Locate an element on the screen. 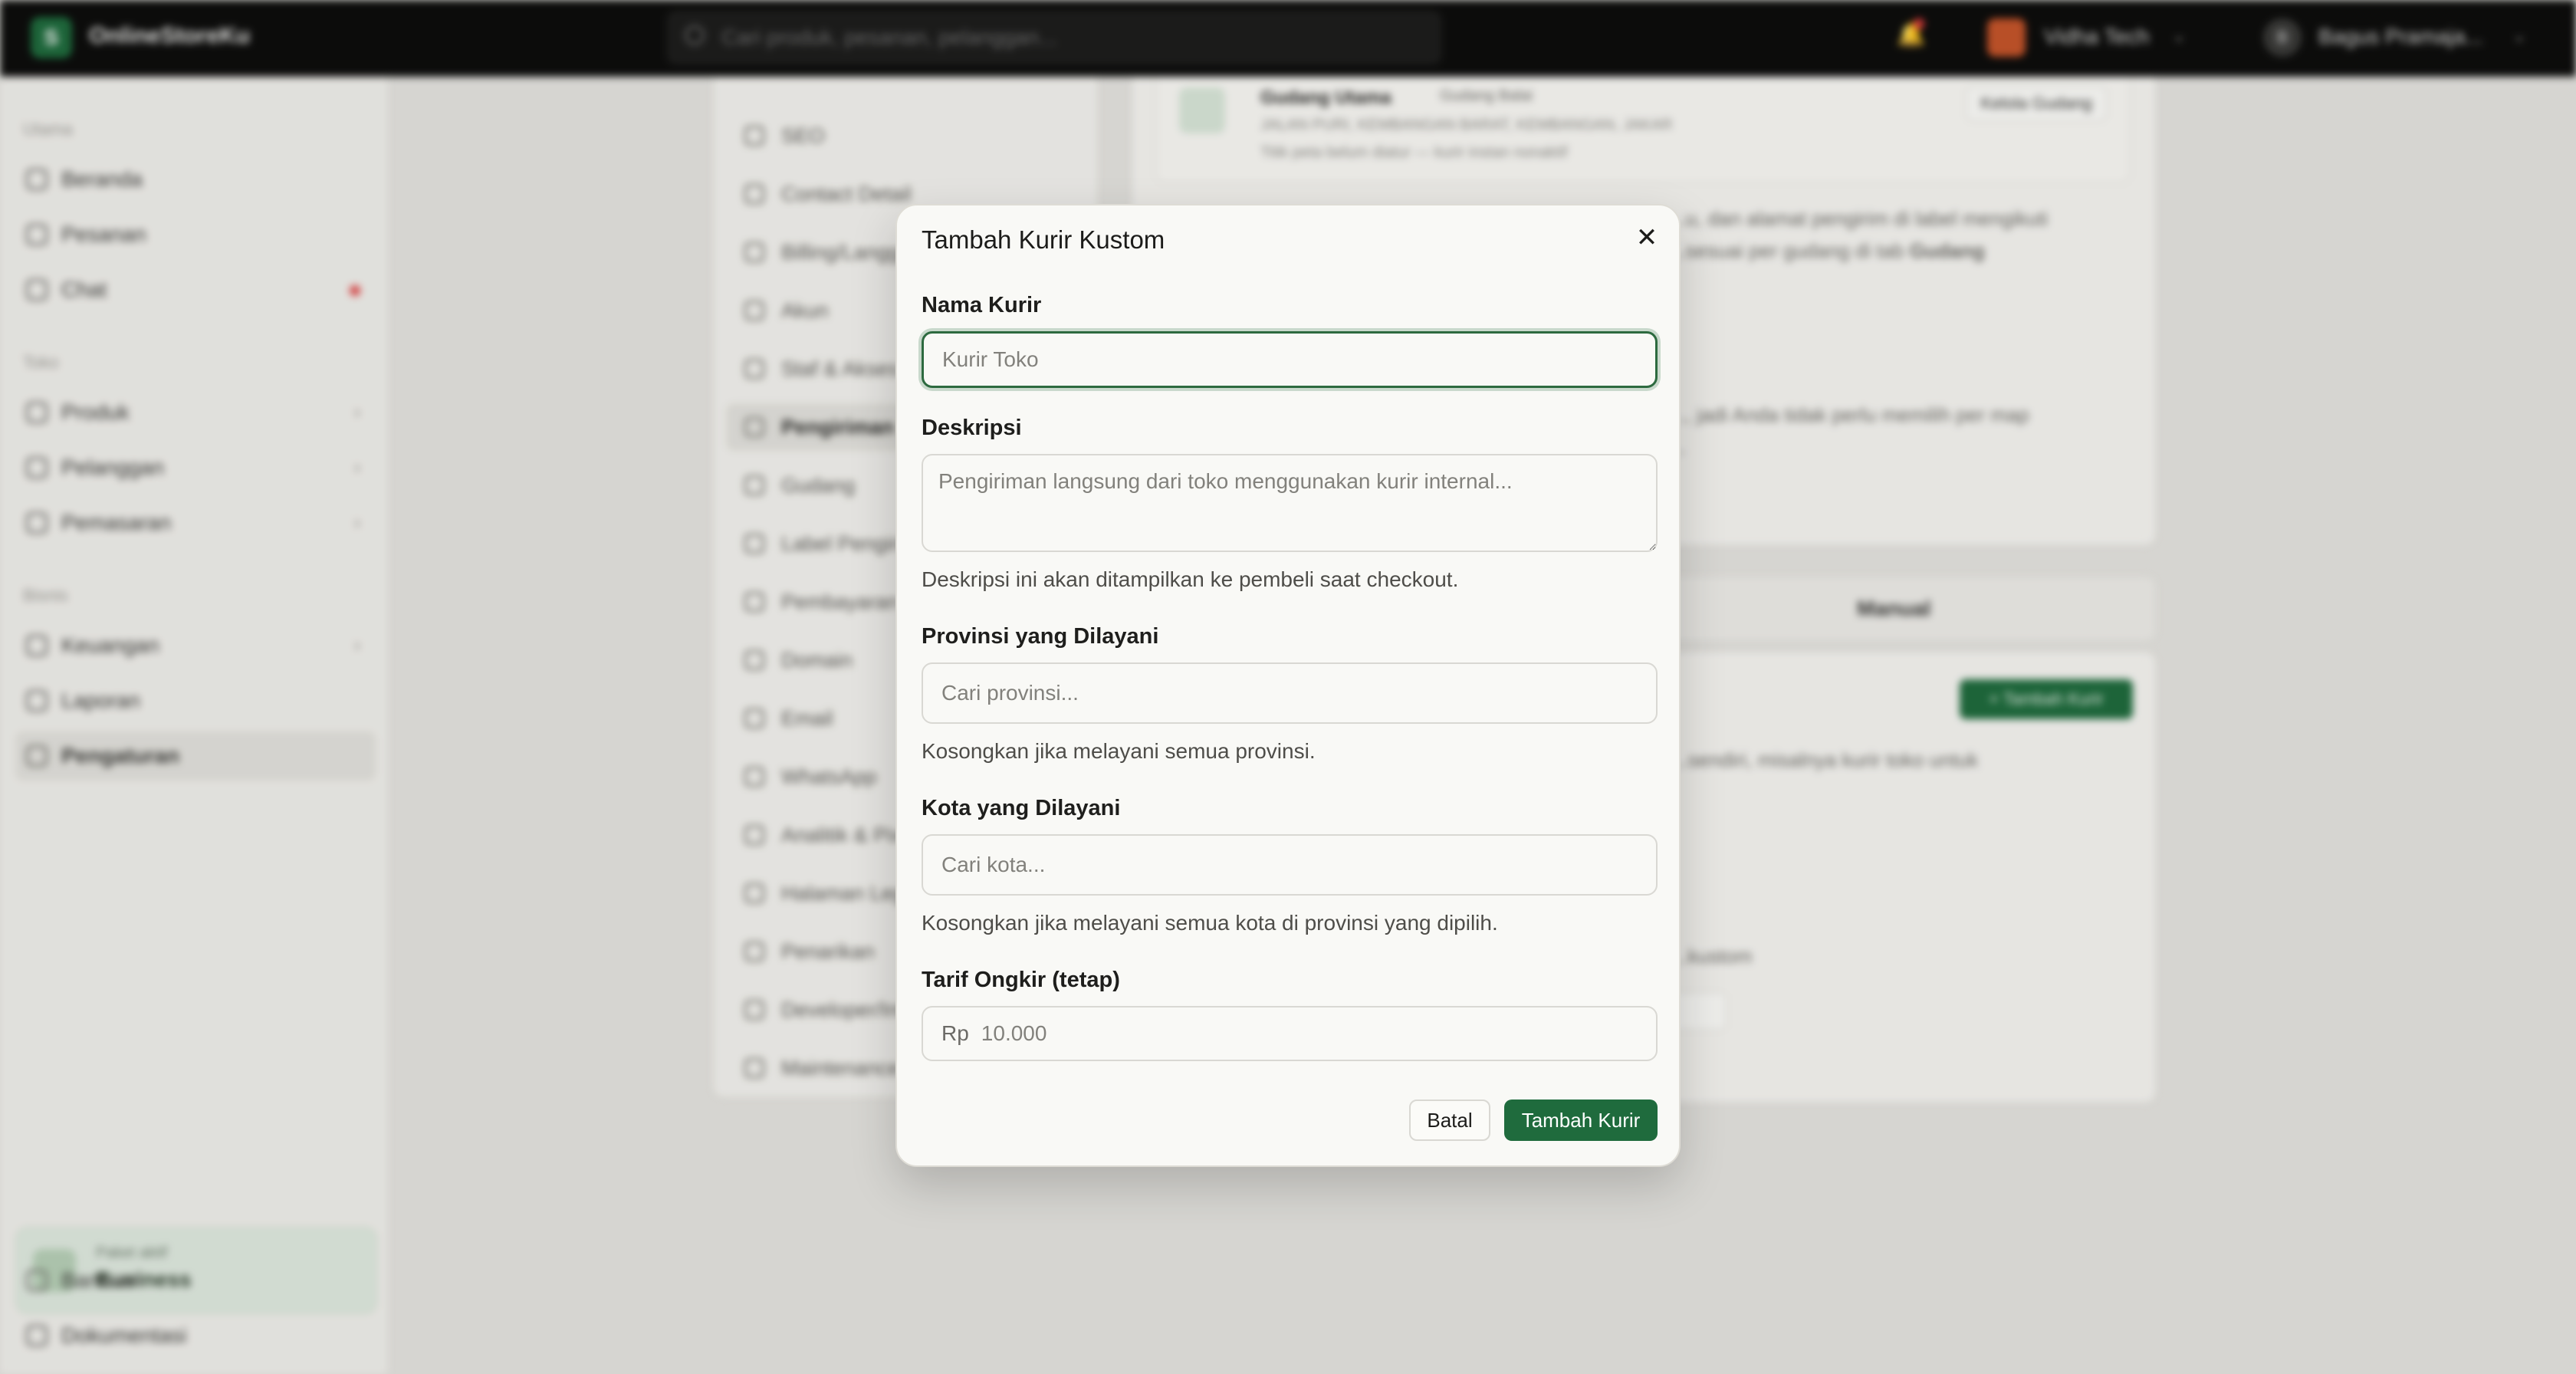 This screenshot has height=1374, width=2576. dialog-title: Tambah Kurir Kustom is located at coordinates (1044, 239).